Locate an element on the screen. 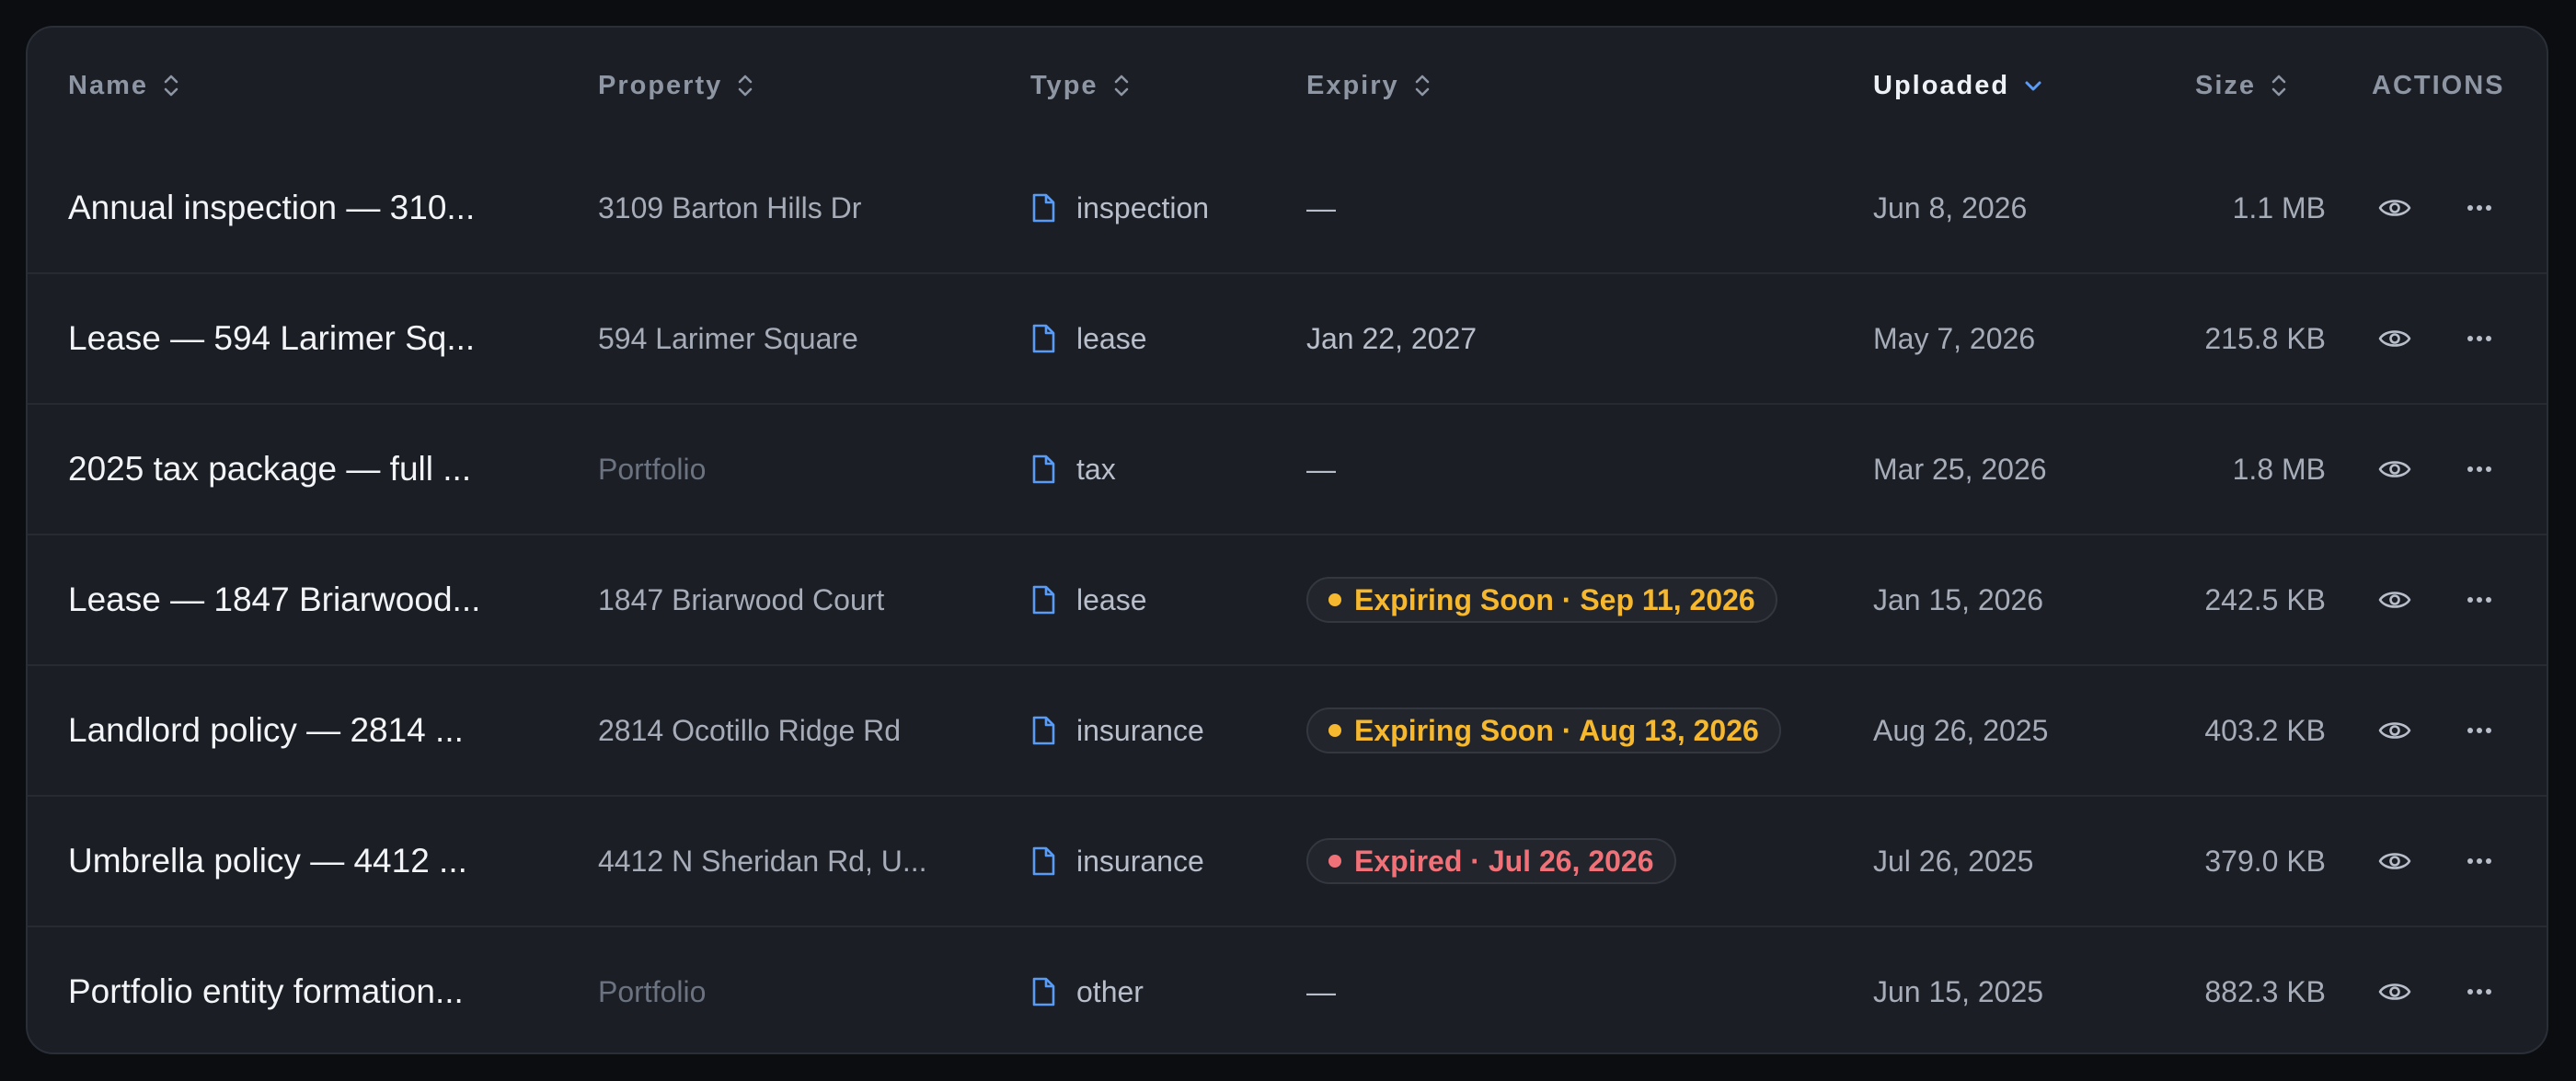 The height and width of the screenshot is (1081, 2576). column-header-property: Property is located at coordinates (676, 86).